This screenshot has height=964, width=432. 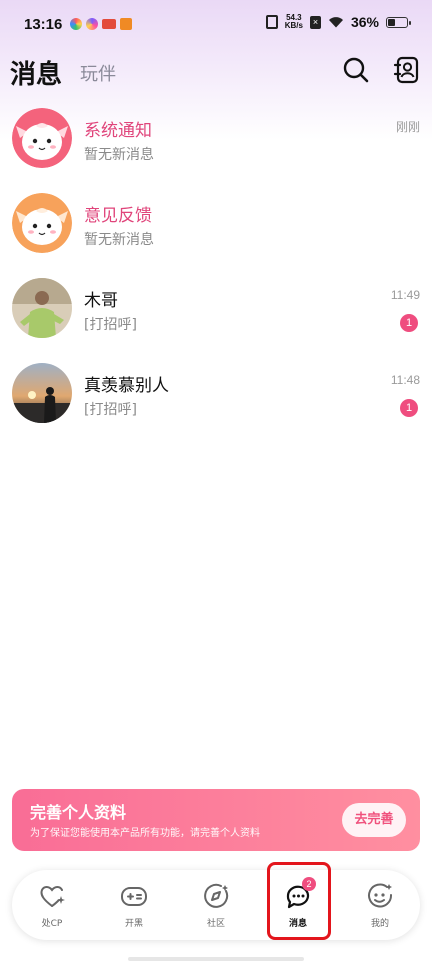 I want to click on status-right: 54.3 KB/s × 36%, so click(x=338, y=22).